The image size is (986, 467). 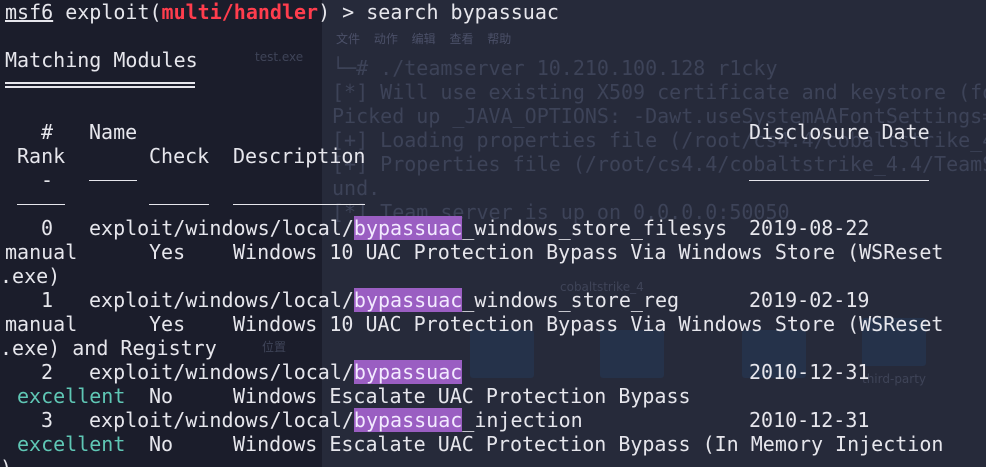 I want to click on prompt-module: multi/handler, so click(x=240, y=12).